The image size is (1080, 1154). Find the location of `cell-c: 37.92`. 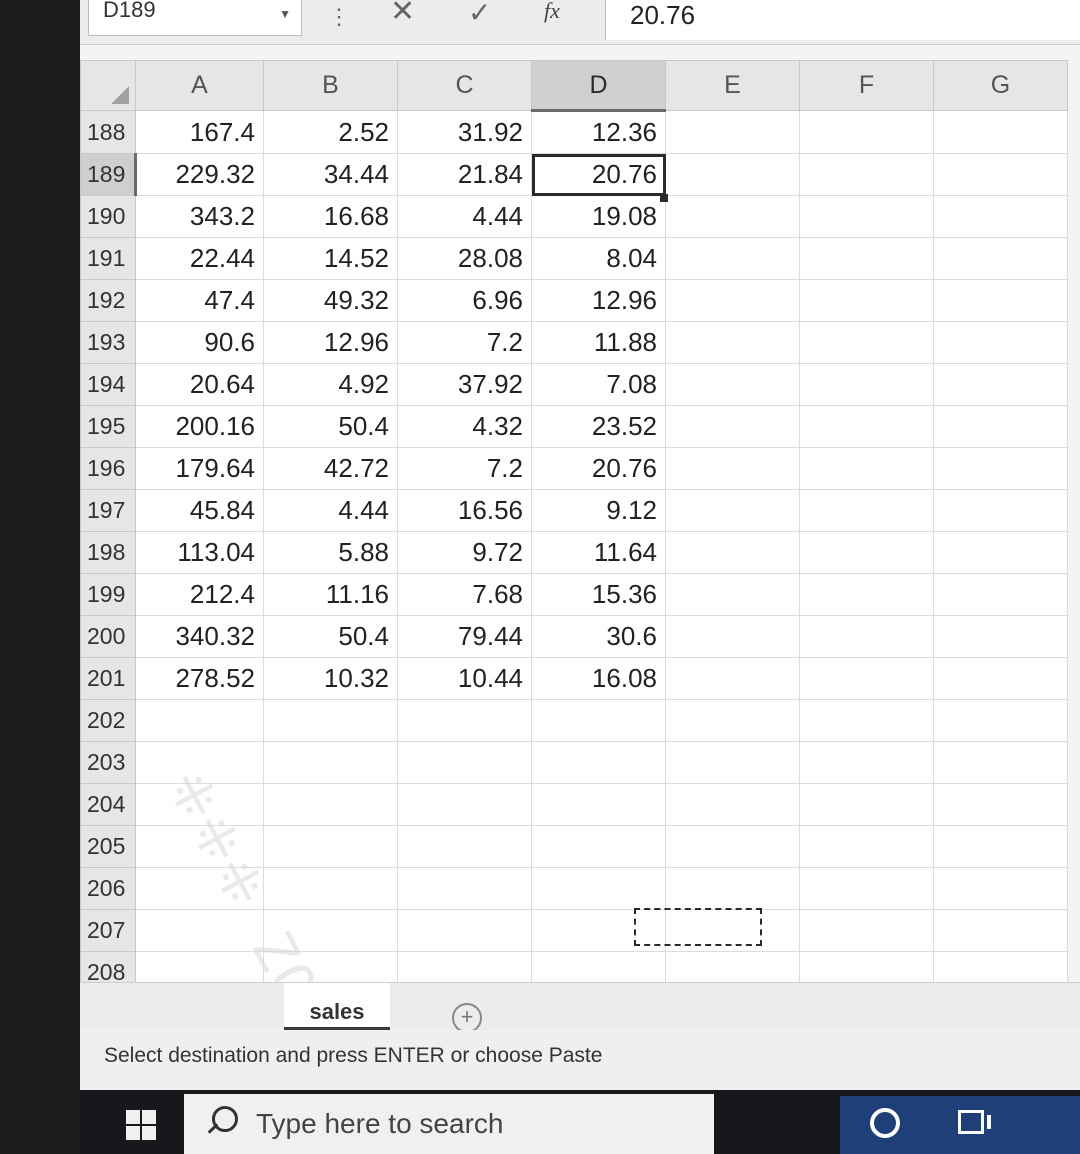

cell-c: 37.92 is located at coordinates (464, 384).